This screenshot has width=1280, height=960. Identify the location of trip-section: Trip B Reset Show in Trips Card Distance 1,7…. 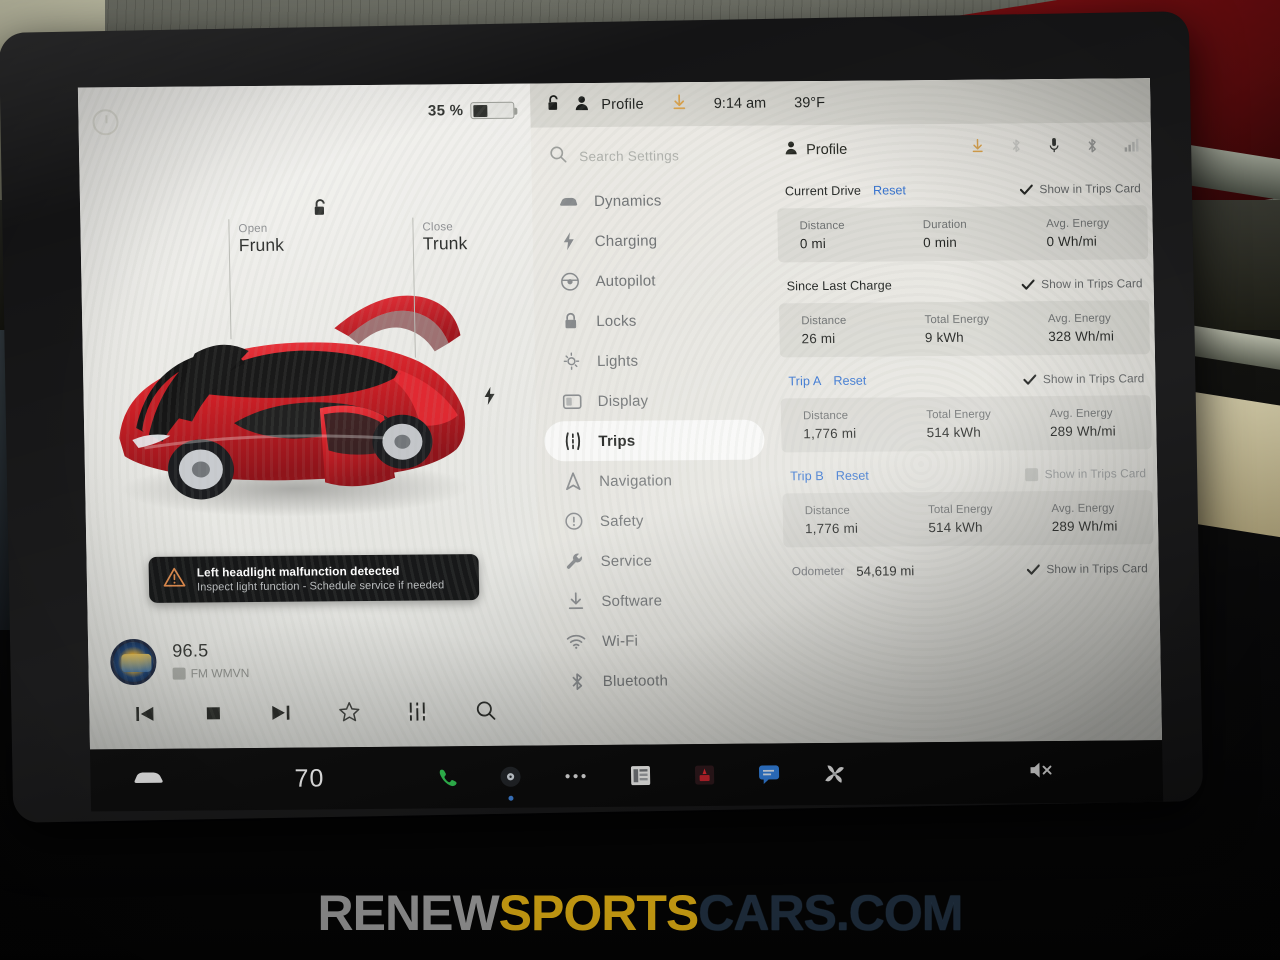
(968, 505).